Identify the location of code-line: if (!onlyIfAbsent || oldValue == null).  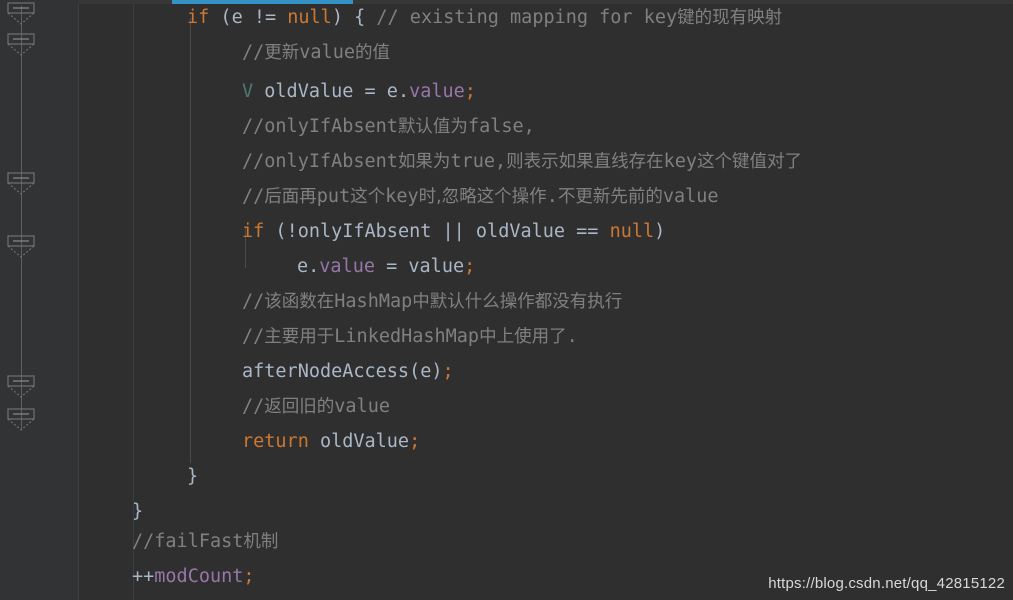
(332, 231).